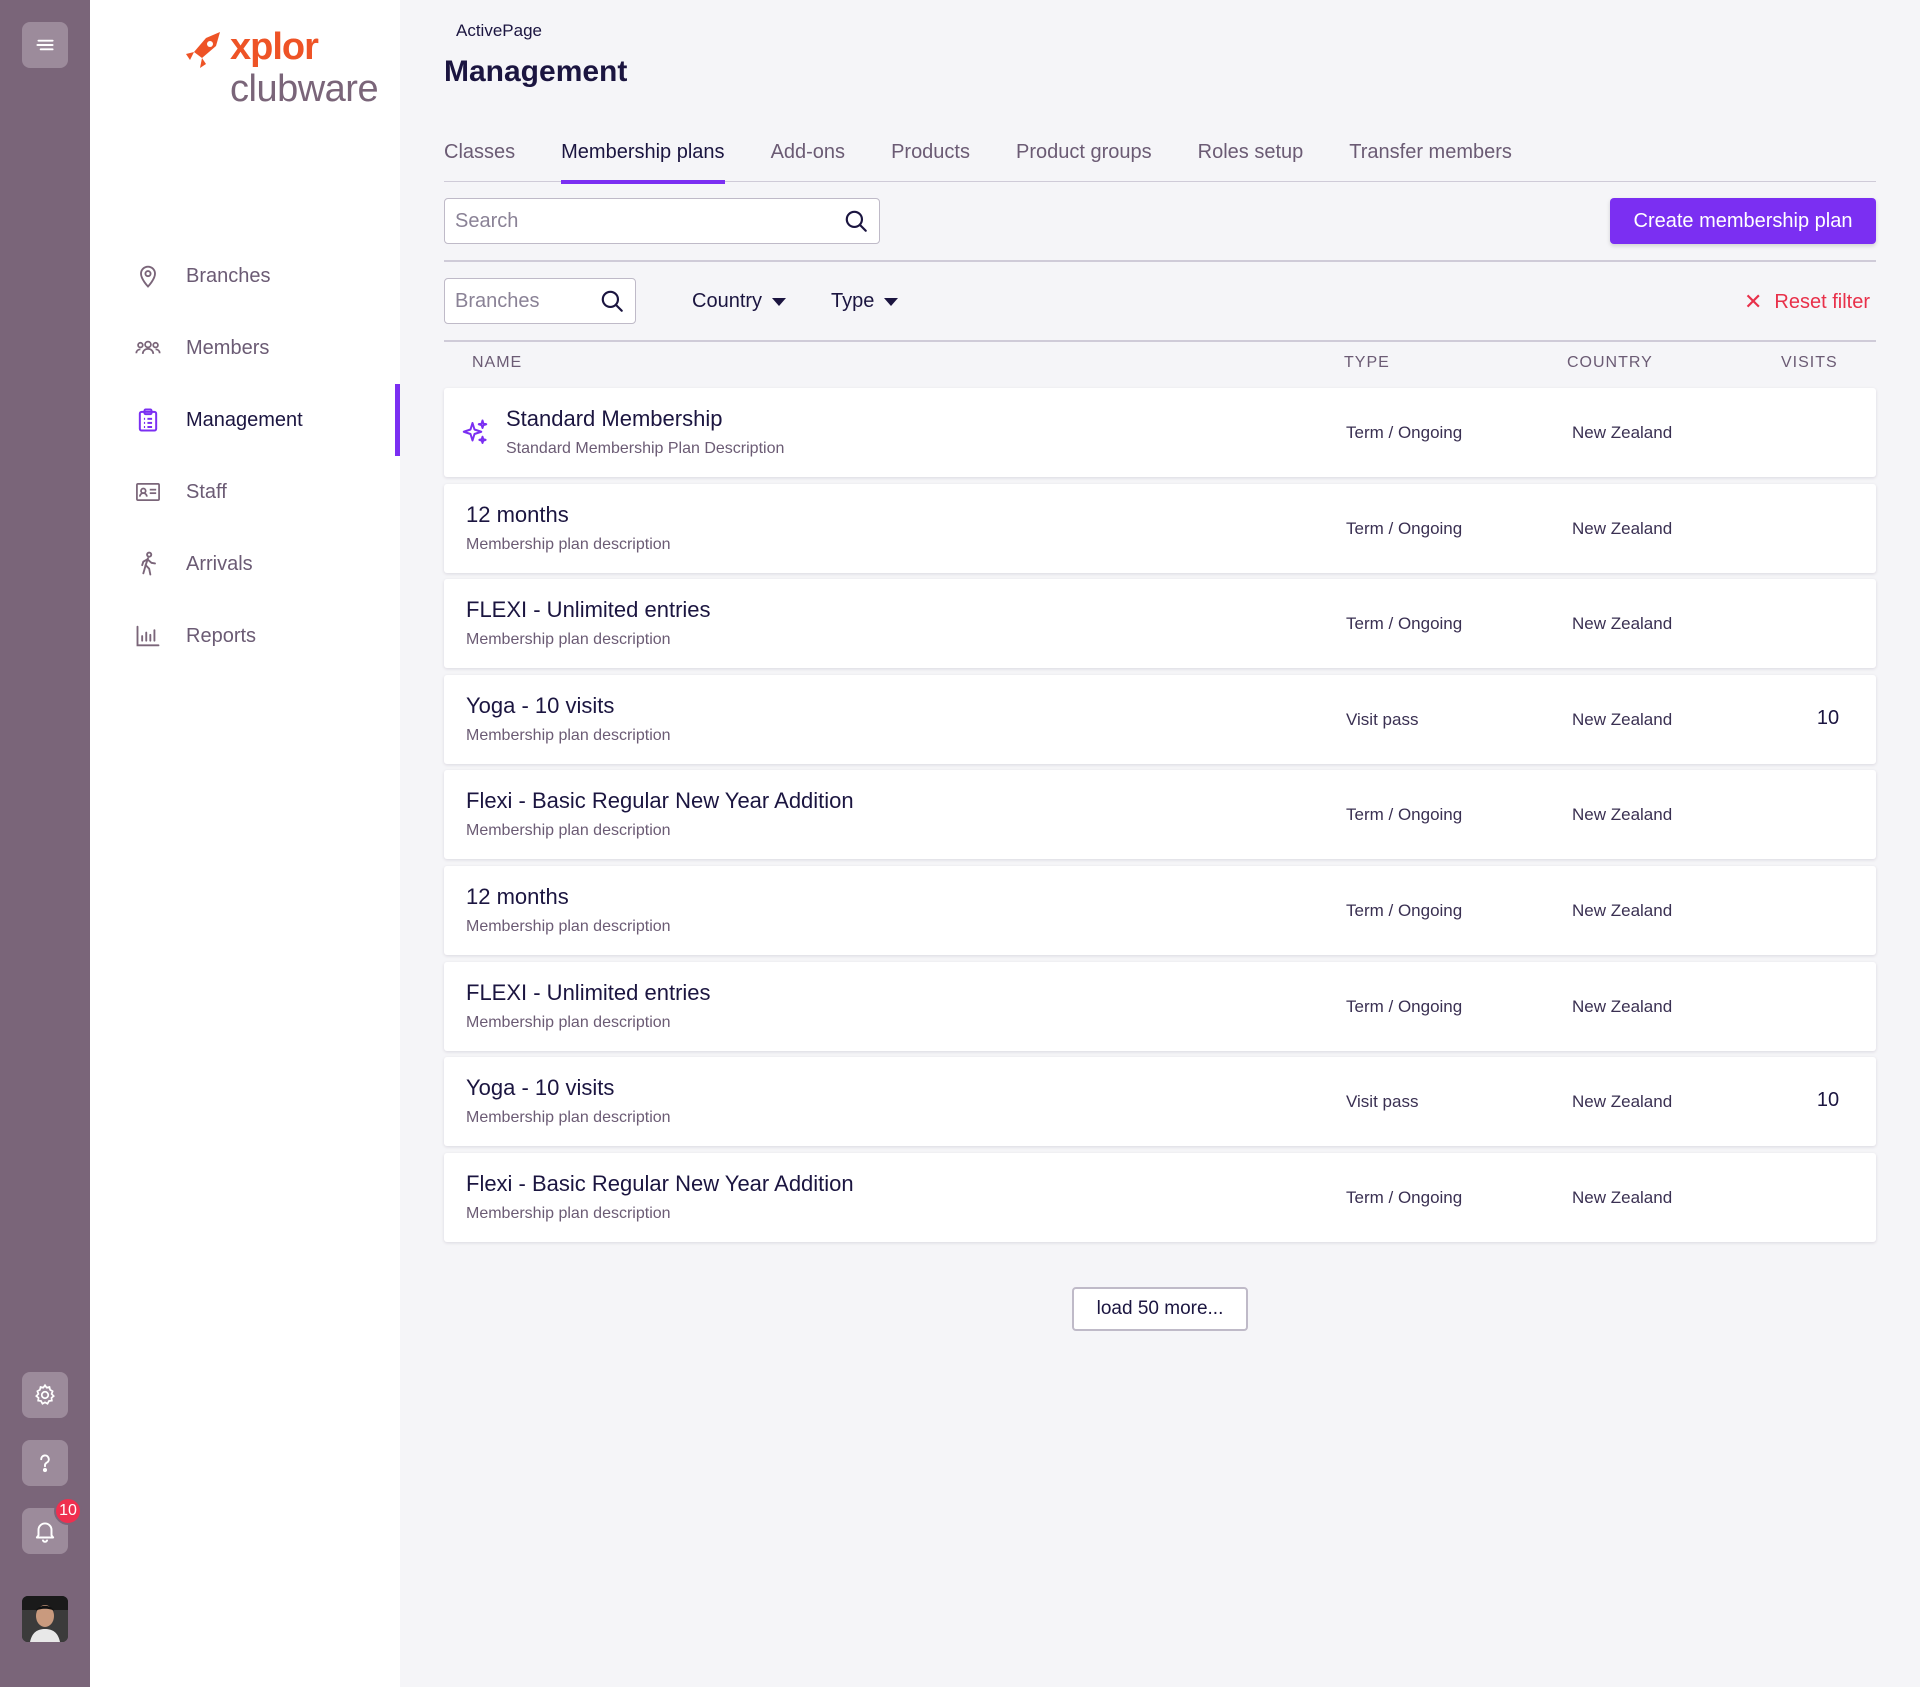  What do you see at coordinates (228, 347) in the screenshot?
I see `sidebar-item-label: Members` at bounding box center [228, 347].